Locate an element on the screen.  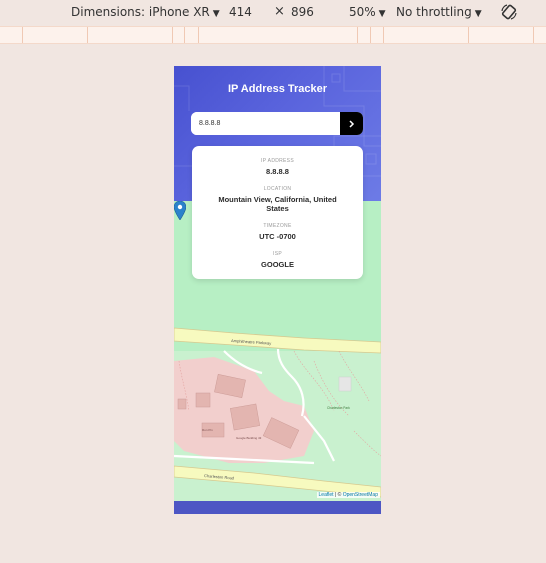
times-icon: × is located at coordinates (279, 11).